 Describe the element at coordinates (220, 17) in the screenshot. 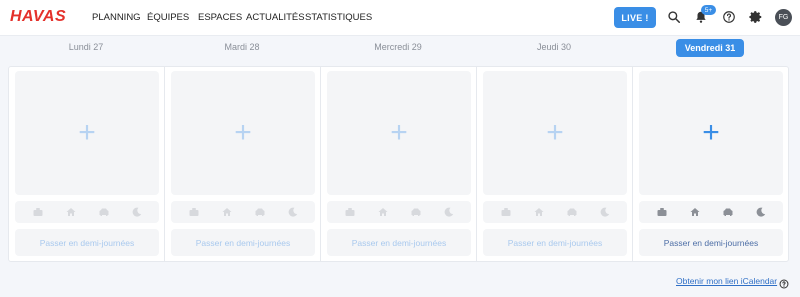

I see `nav-espaces: ESPACES` at that location.